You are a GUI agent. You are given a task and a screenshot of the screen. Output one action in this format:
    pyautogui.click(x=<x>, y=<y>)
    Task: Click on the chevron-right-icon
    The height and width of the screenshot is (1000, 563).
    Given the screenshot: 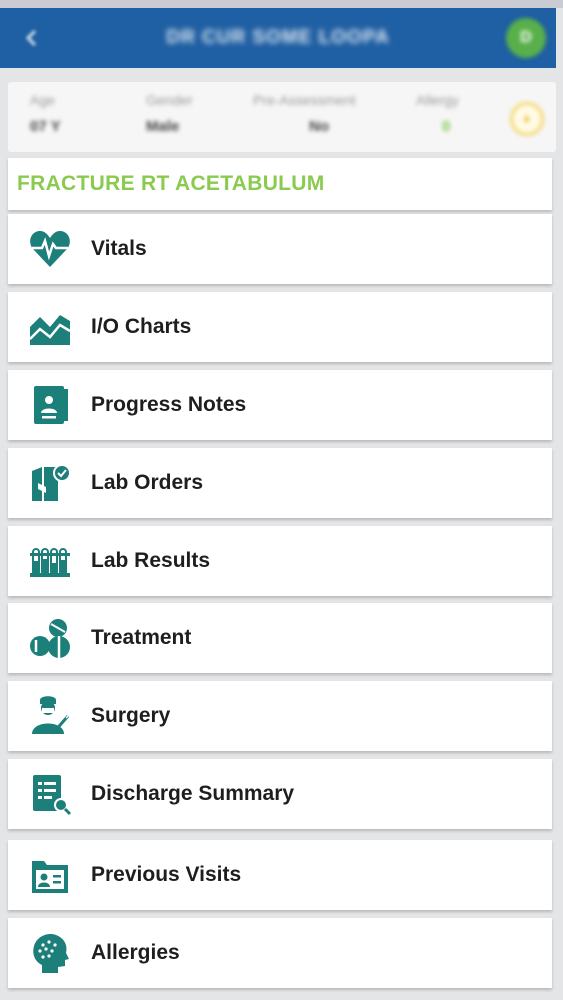 What is the action you would take?
    pyautogui.click(x=527, y=119)
    